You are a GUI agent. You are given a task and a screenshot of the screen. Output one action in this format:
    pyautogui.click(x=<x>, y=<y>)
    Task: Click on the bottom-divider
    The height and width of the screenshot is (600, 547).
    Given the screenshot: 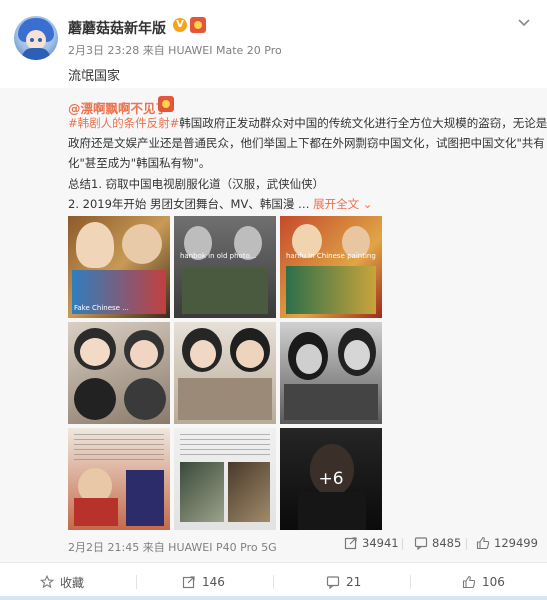 What is the action you would take?
    pyautogui.click(x=273, y=598)
    